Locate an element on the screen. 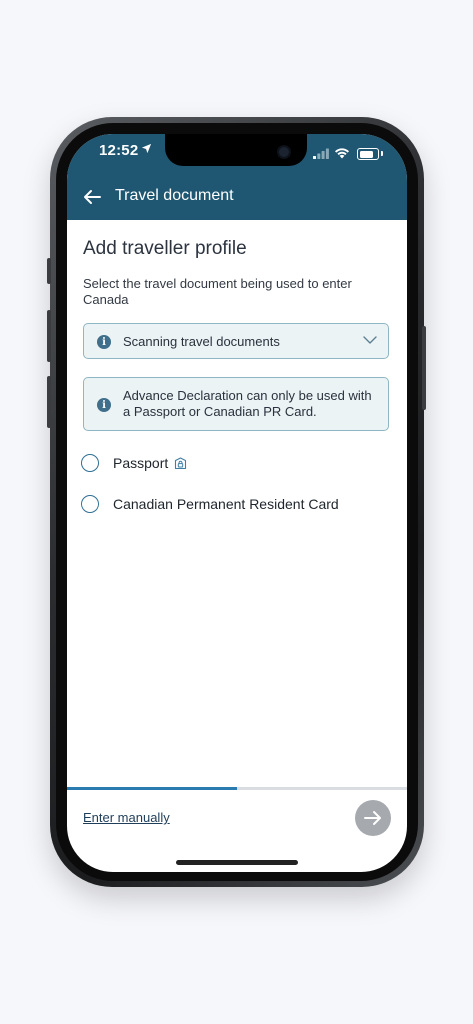 This screenshot has width=473, height=1024. back-button is located at coordinates (92, 197).